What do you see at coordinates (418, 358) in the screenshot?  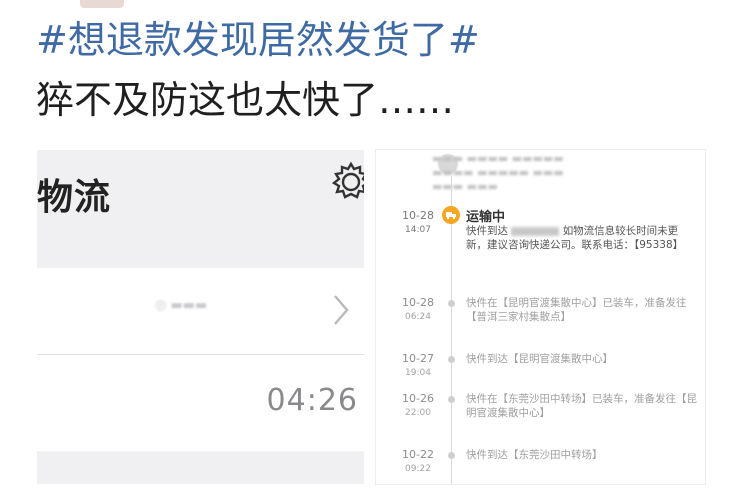 I see `event-date: 10-27` at bounding box center [418, 358].